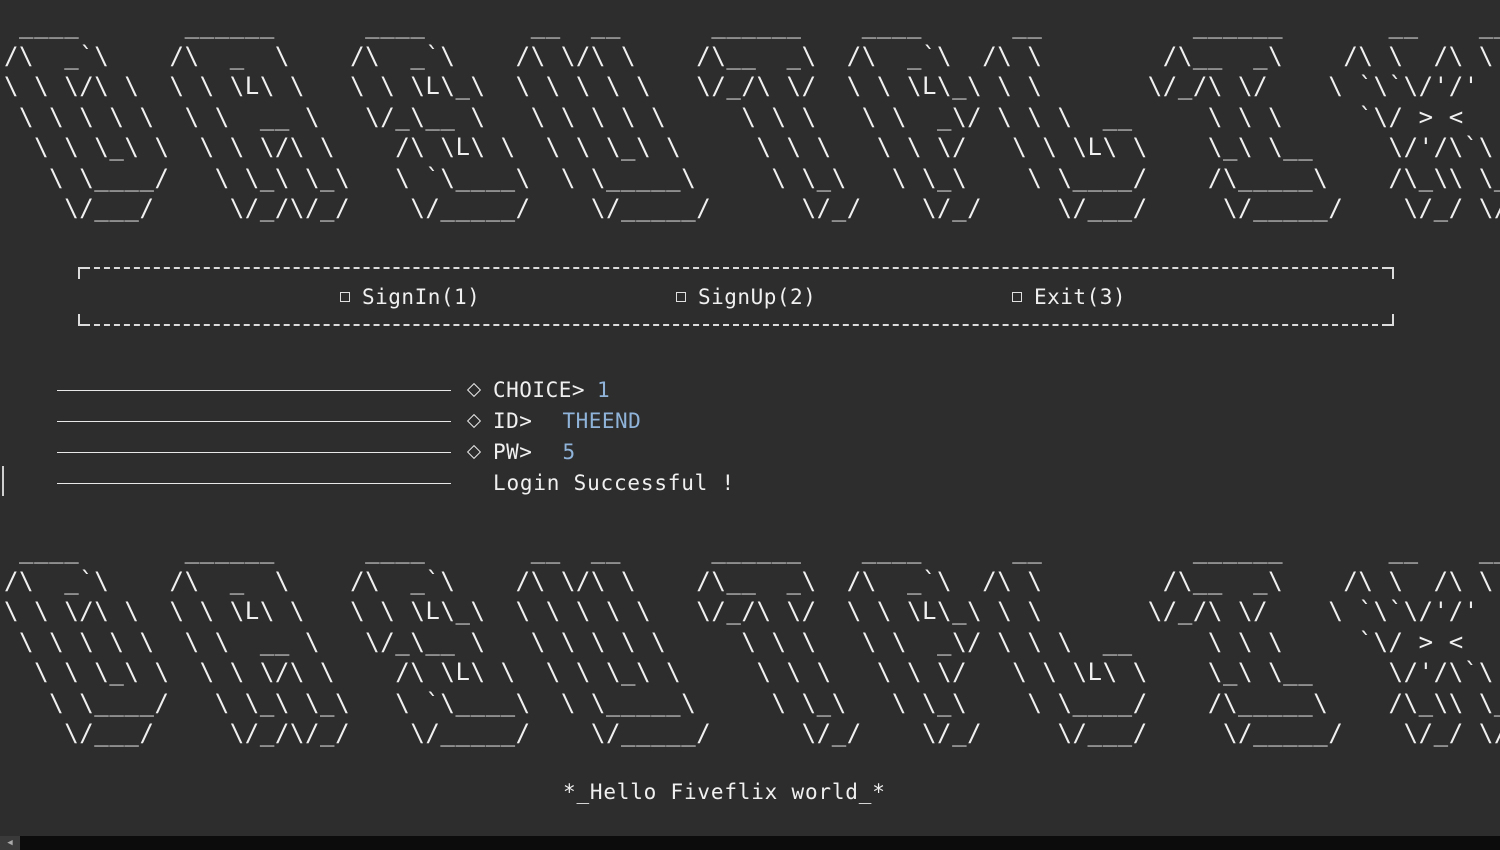  Describe the element at coordinates (3, 481) in the screenshot. I see `text-cursor` at that location.